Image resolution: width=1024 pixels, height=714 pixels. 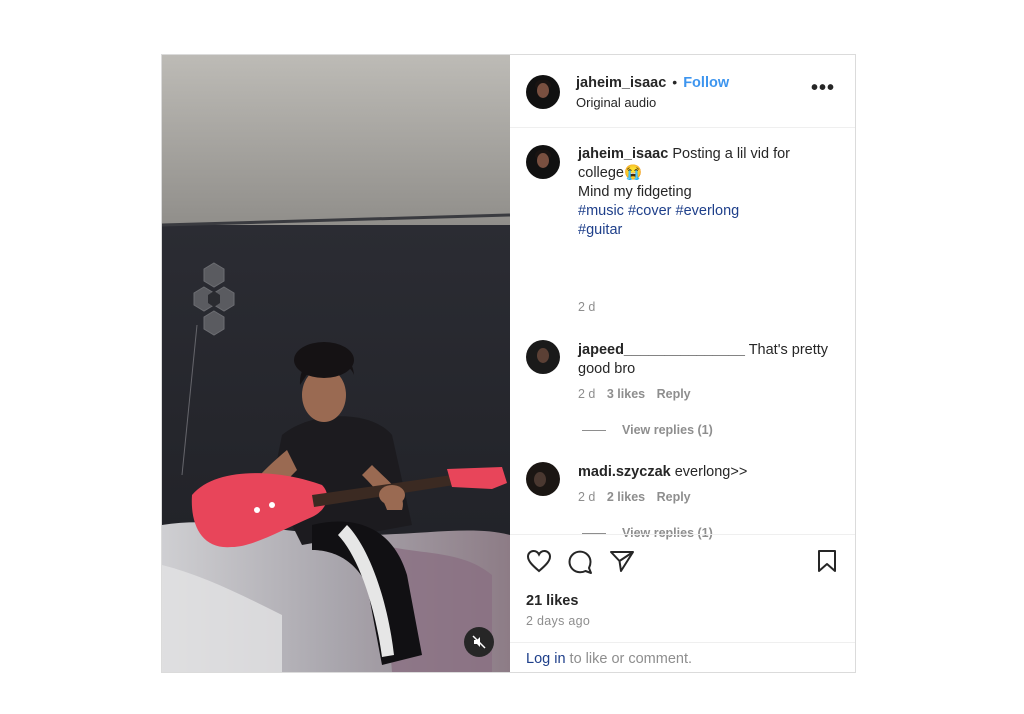 What do you see at coordinates (827, 561) in the screenshot?
I see `bookmark-icon` at bounding box center [827, 561].